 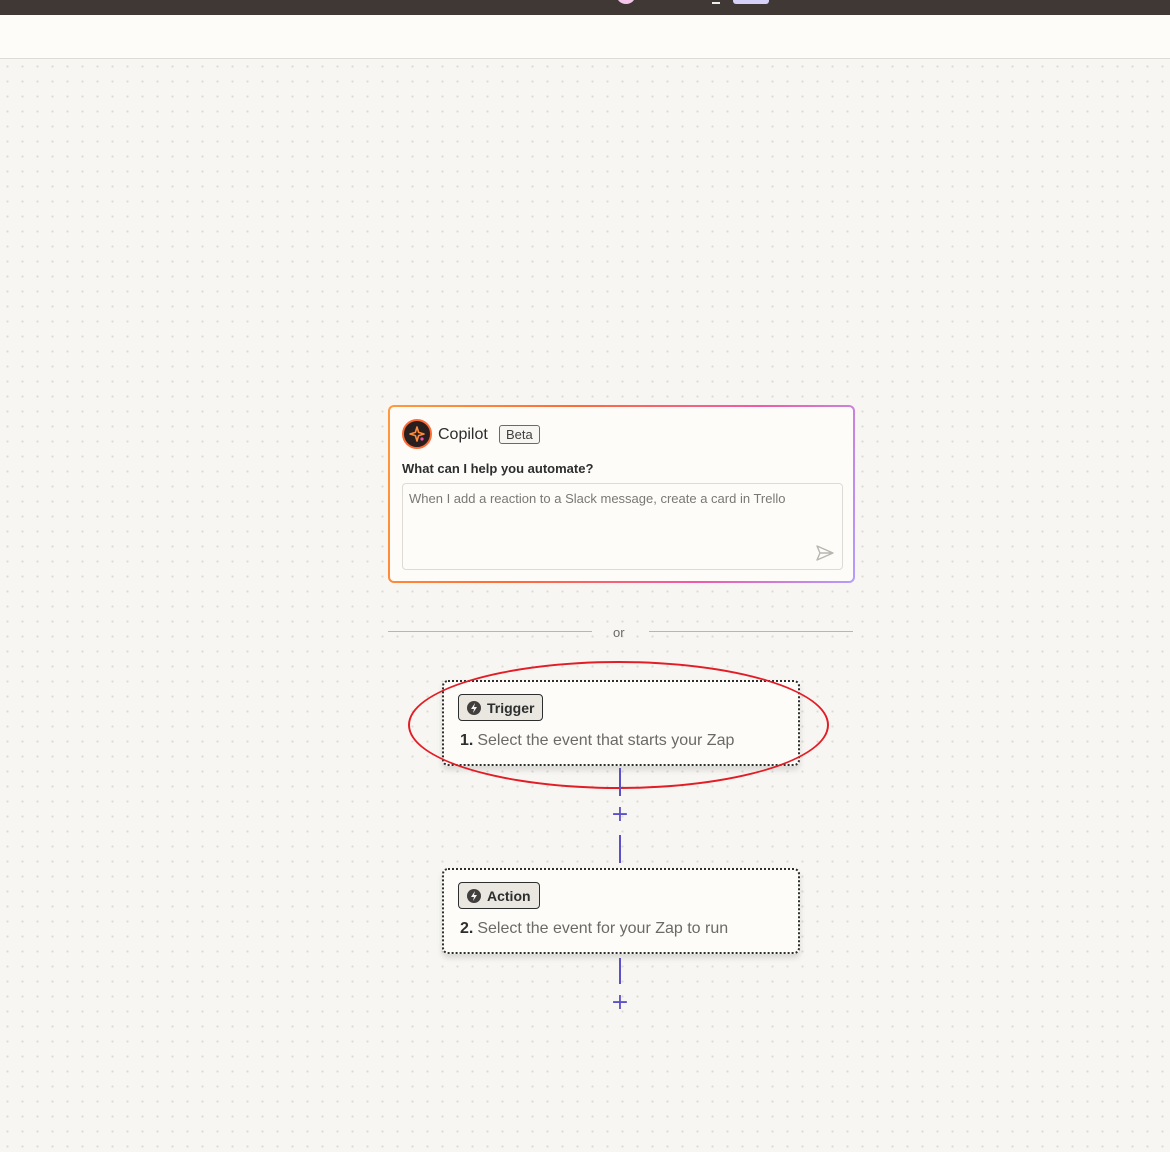 I want to click on plan-badge, so click(x=751, y=2).